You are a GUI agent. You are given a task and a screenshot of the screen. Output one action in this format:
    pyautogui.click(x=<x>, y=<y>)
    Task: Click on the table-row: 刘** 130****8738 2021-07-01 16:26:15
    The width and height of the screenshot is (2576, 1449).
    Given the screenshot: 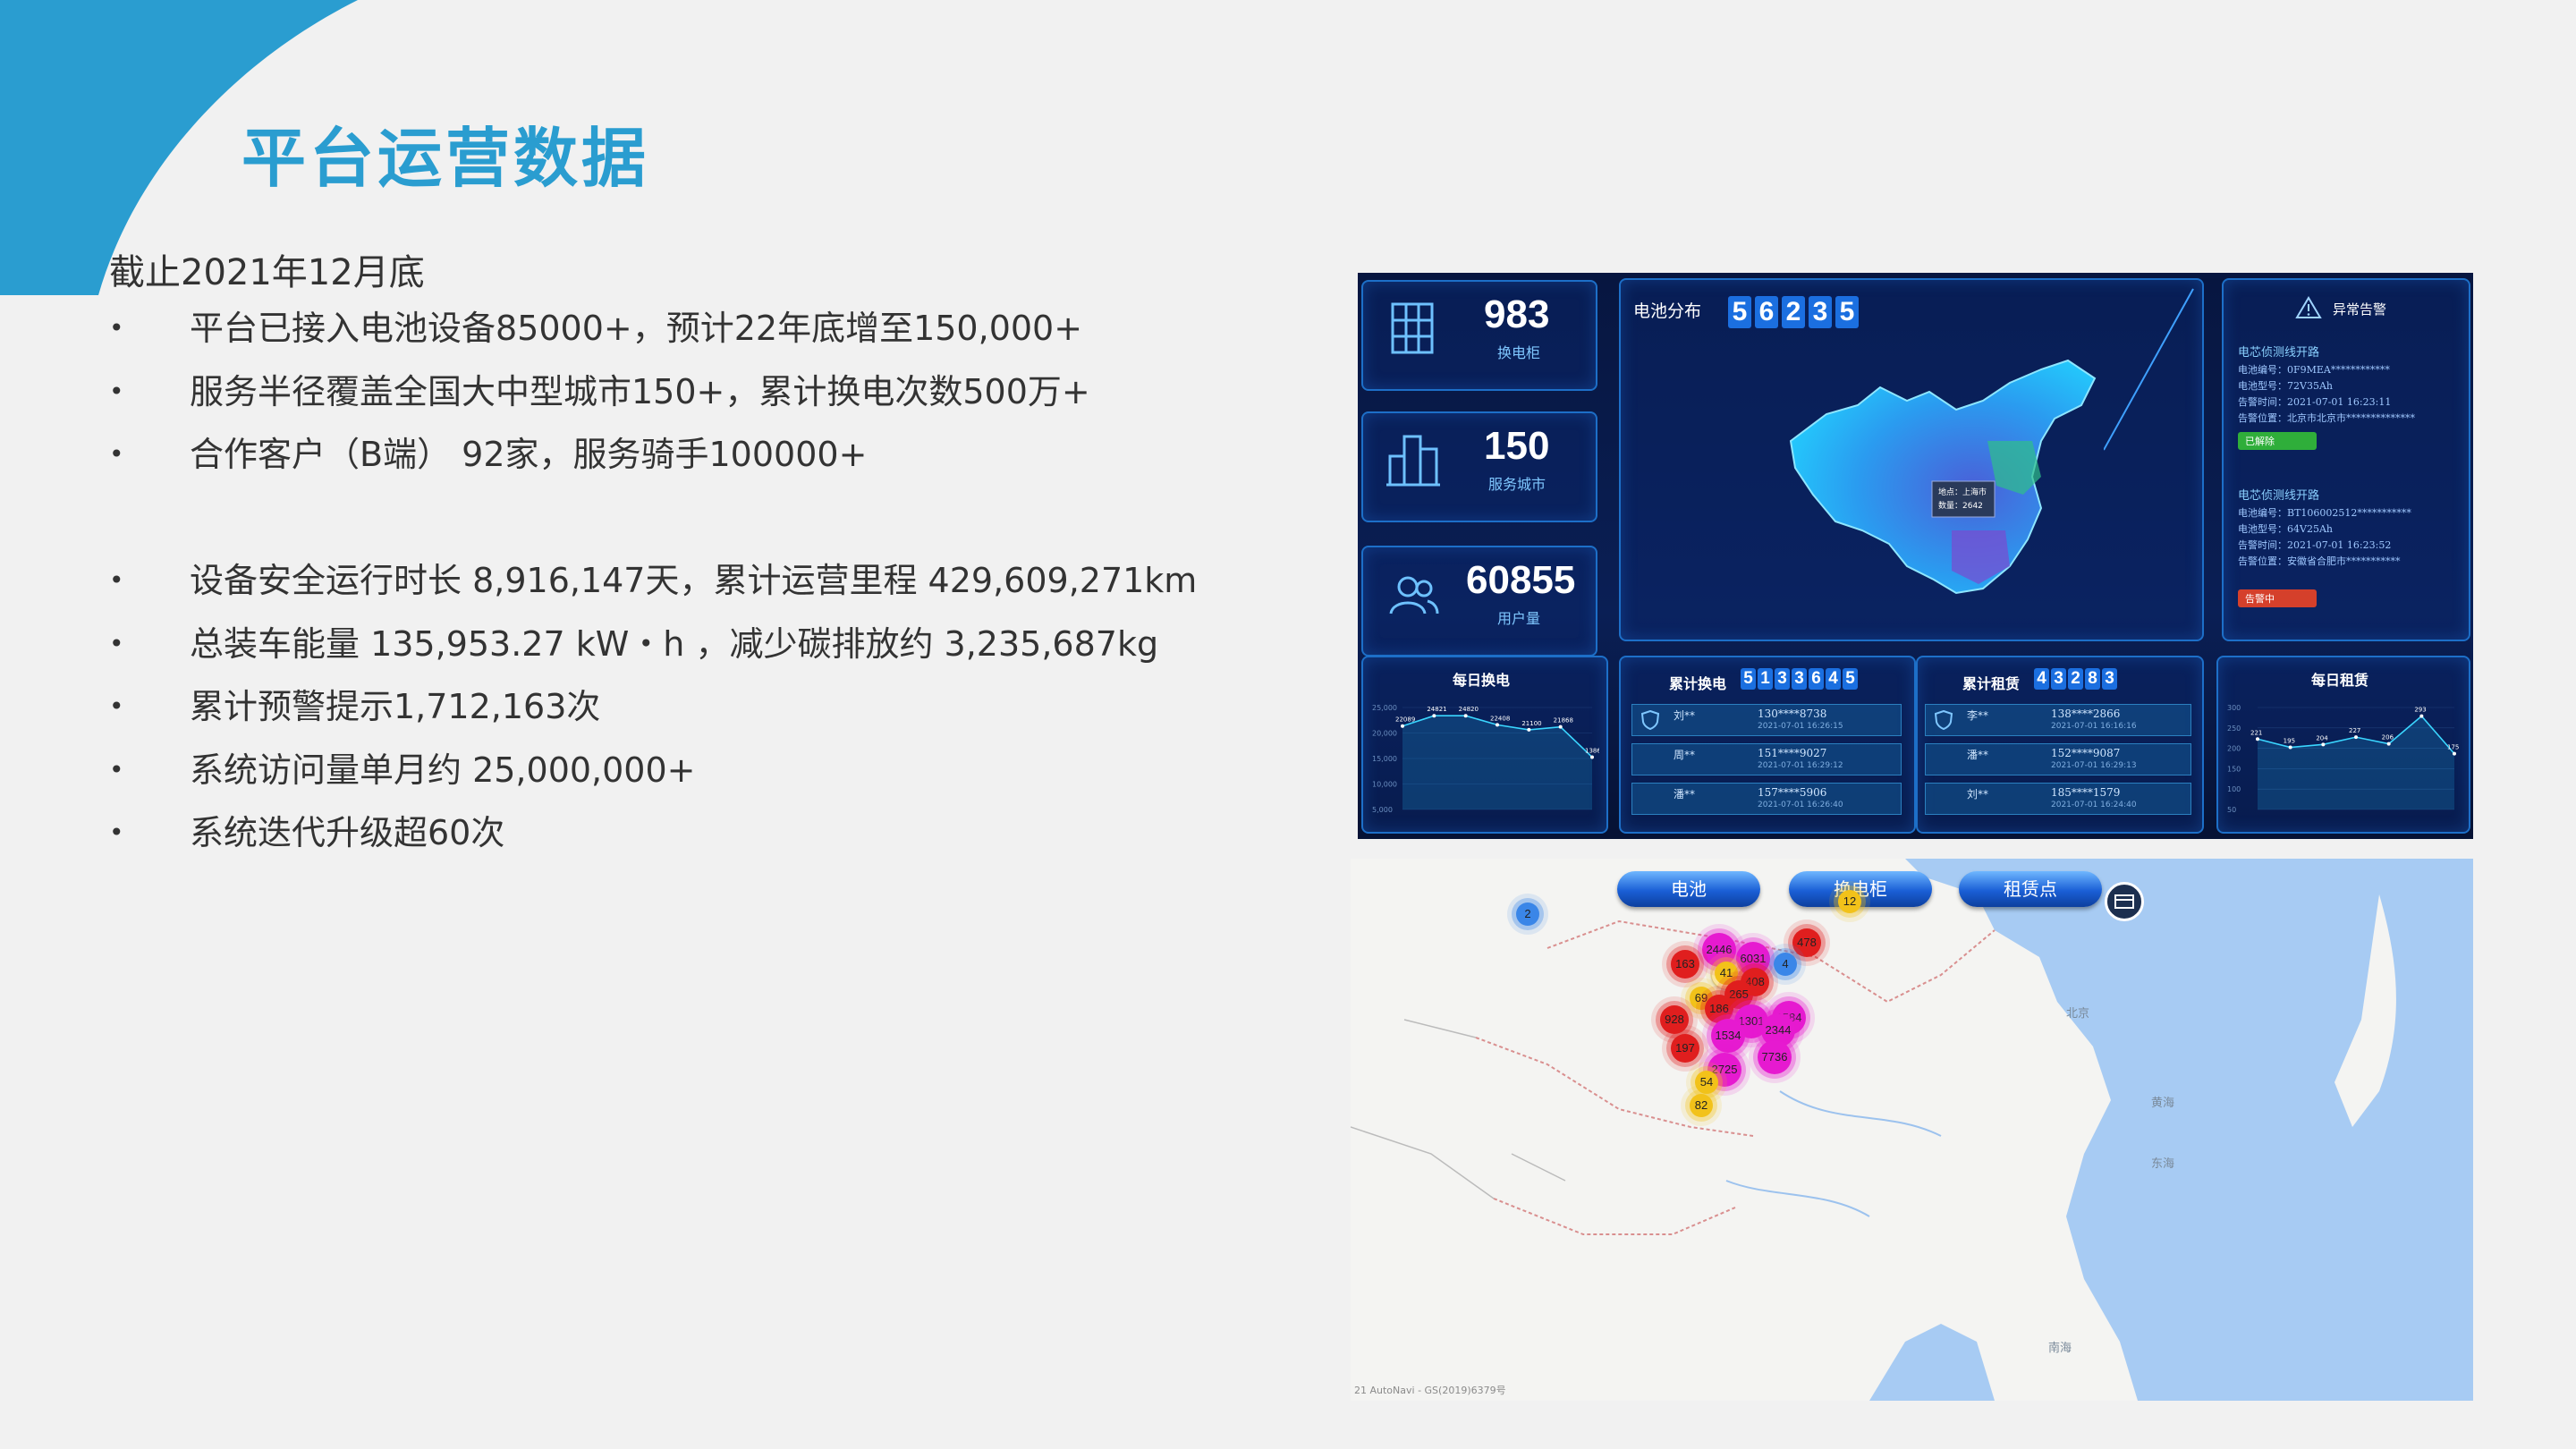 What is the action you would take?
    pyautogui.click(x=1766, y=720)
    